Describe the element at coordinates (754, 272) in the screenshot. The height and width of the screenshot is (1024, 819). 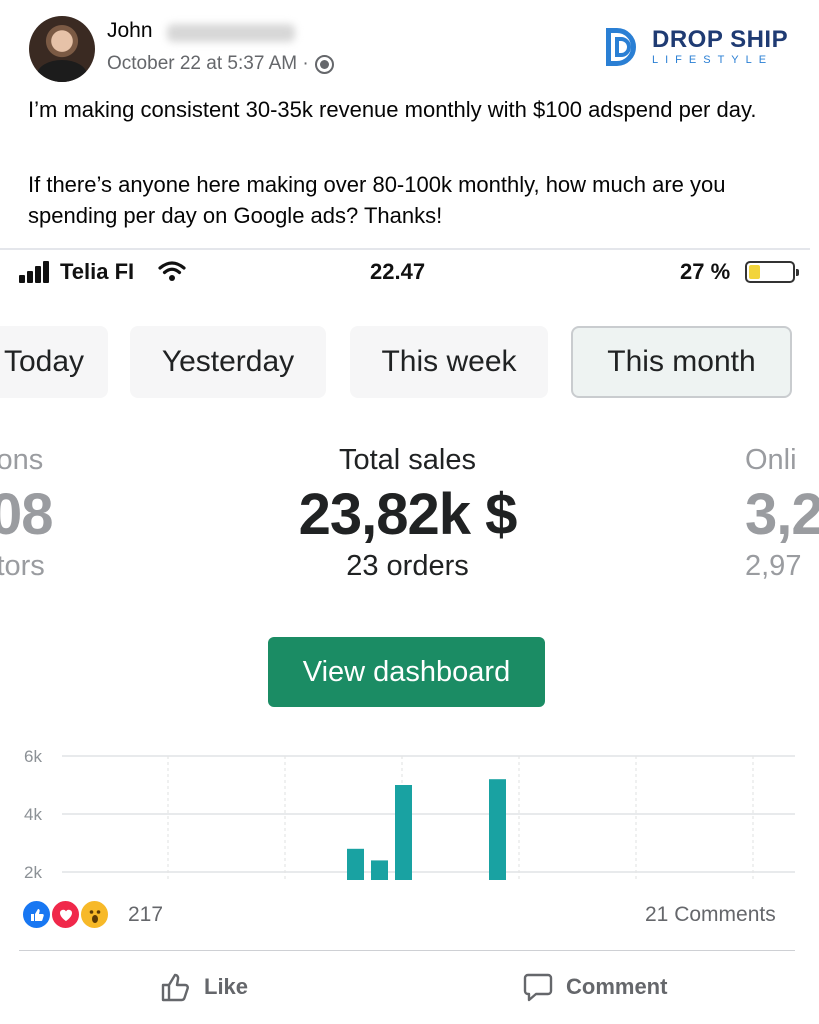
I see `battery-level` at that location.